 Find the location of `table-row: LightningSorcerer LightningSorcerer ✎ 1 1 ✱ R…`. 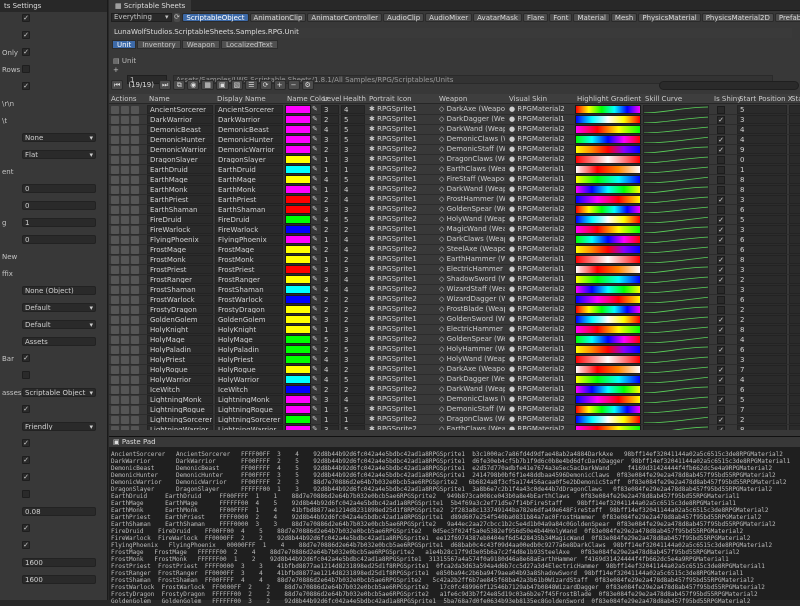

table-row: LightningSorcerer LightningSorcerer ✎ 1 1 ✱ R… is located at coordinates (454, 420).